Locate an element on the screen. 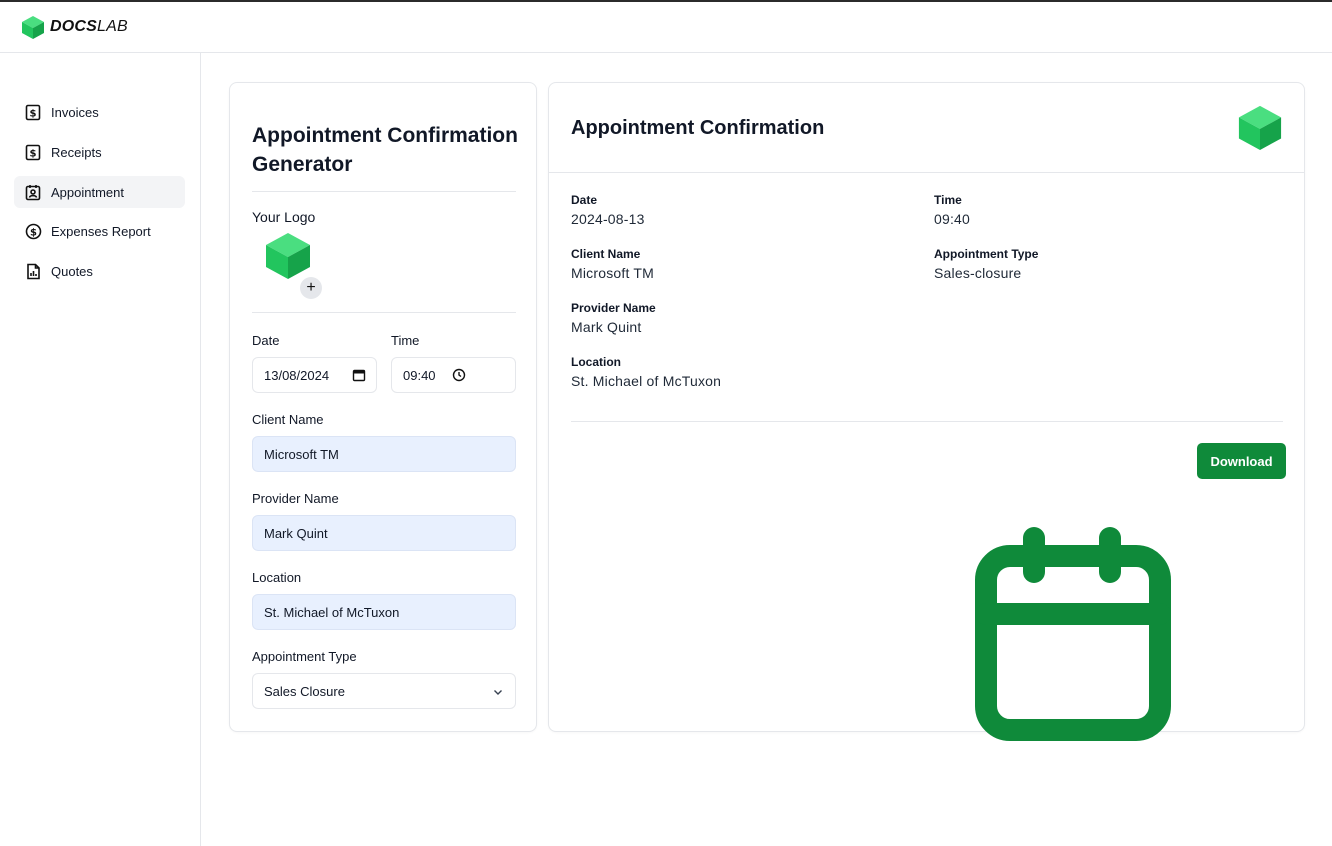 This screenshot has width=1332, height=846. add-logo-button: + is located at coordinates (311, 288).